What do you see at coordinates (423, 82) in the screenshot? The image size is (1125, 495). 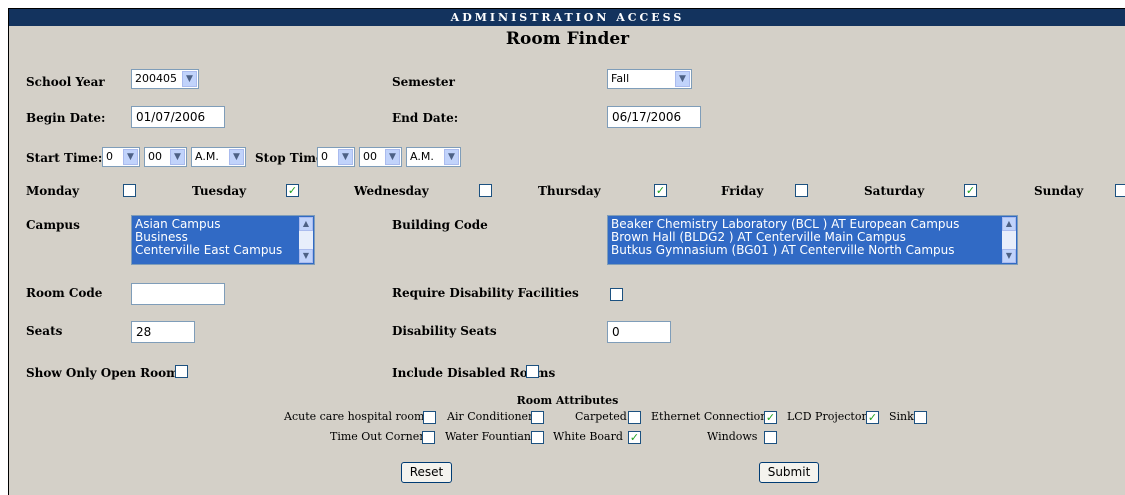 I see `semester-label: Semester` at bounding box center [423, 82].